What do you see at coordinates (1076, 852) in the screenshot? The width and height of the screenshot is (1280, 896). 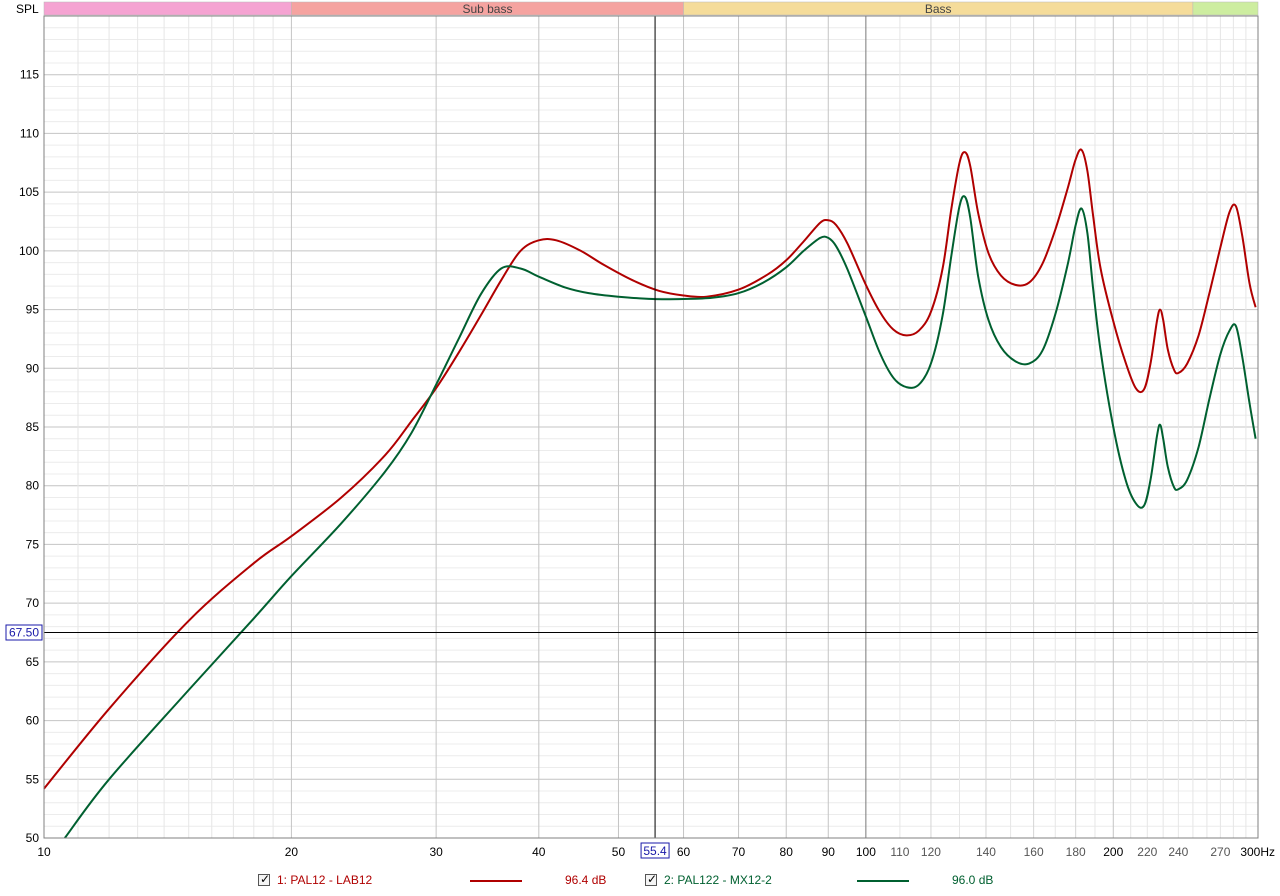 I see `x-tick-label: 180` at bounding box center [1076, 852].